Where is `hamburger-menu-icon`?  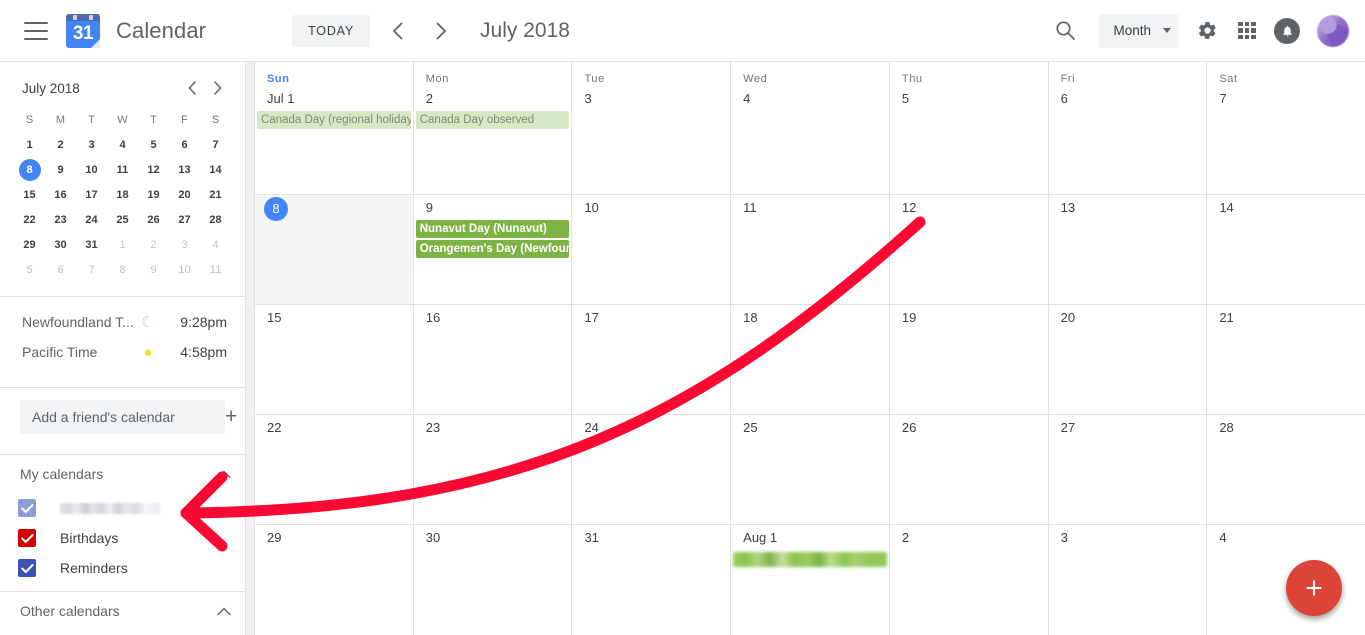
hamburger-menu-icon is located at coordinates (36, 30).